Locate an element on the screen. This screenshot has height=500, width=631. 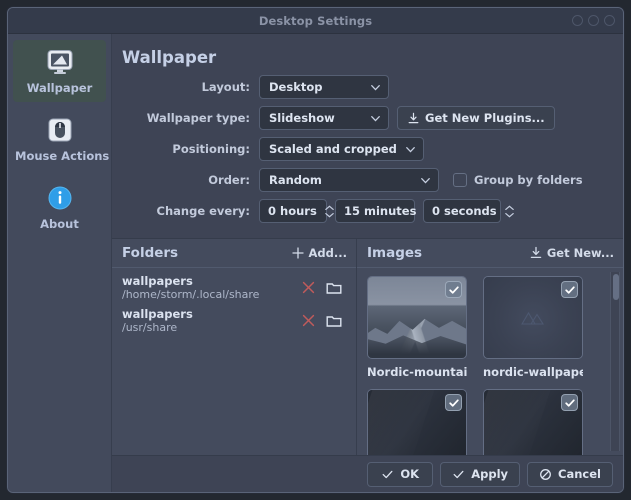
seconds-spinbox: 0 seconds is located at coordinates (468, 211).